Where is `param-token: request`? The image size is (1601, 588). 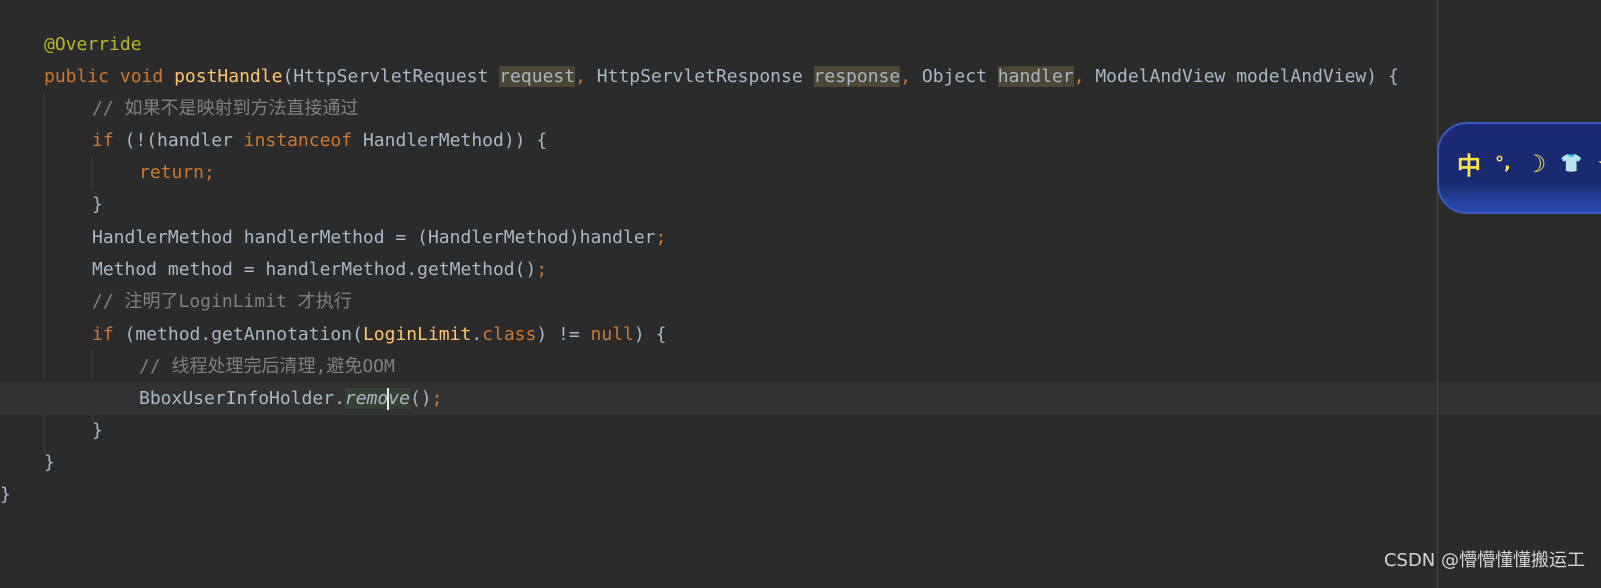 param-token: request is located at coordinates (537, 76).